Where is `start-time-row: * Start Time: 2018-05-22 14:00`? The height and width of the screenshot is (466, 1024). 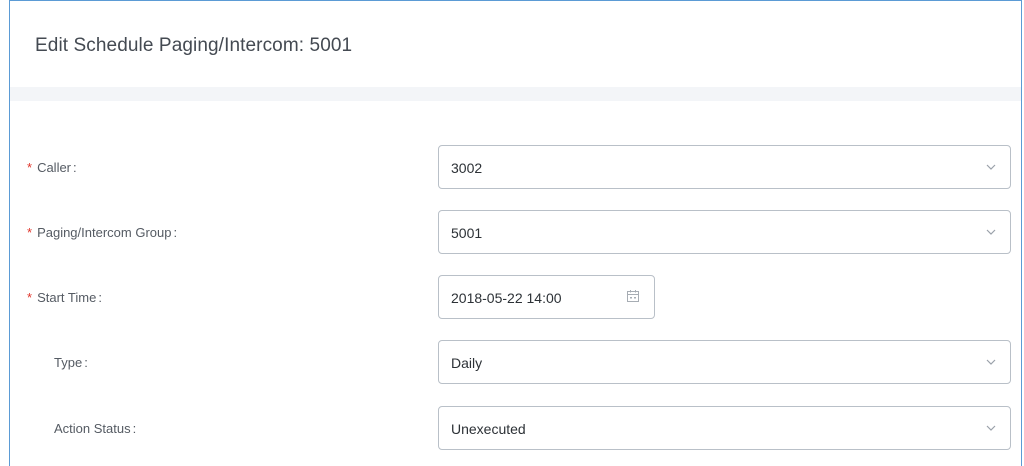
start-time-row: * Start Time: 2018-05-22 14:00 is located at coordinates (515, 297).